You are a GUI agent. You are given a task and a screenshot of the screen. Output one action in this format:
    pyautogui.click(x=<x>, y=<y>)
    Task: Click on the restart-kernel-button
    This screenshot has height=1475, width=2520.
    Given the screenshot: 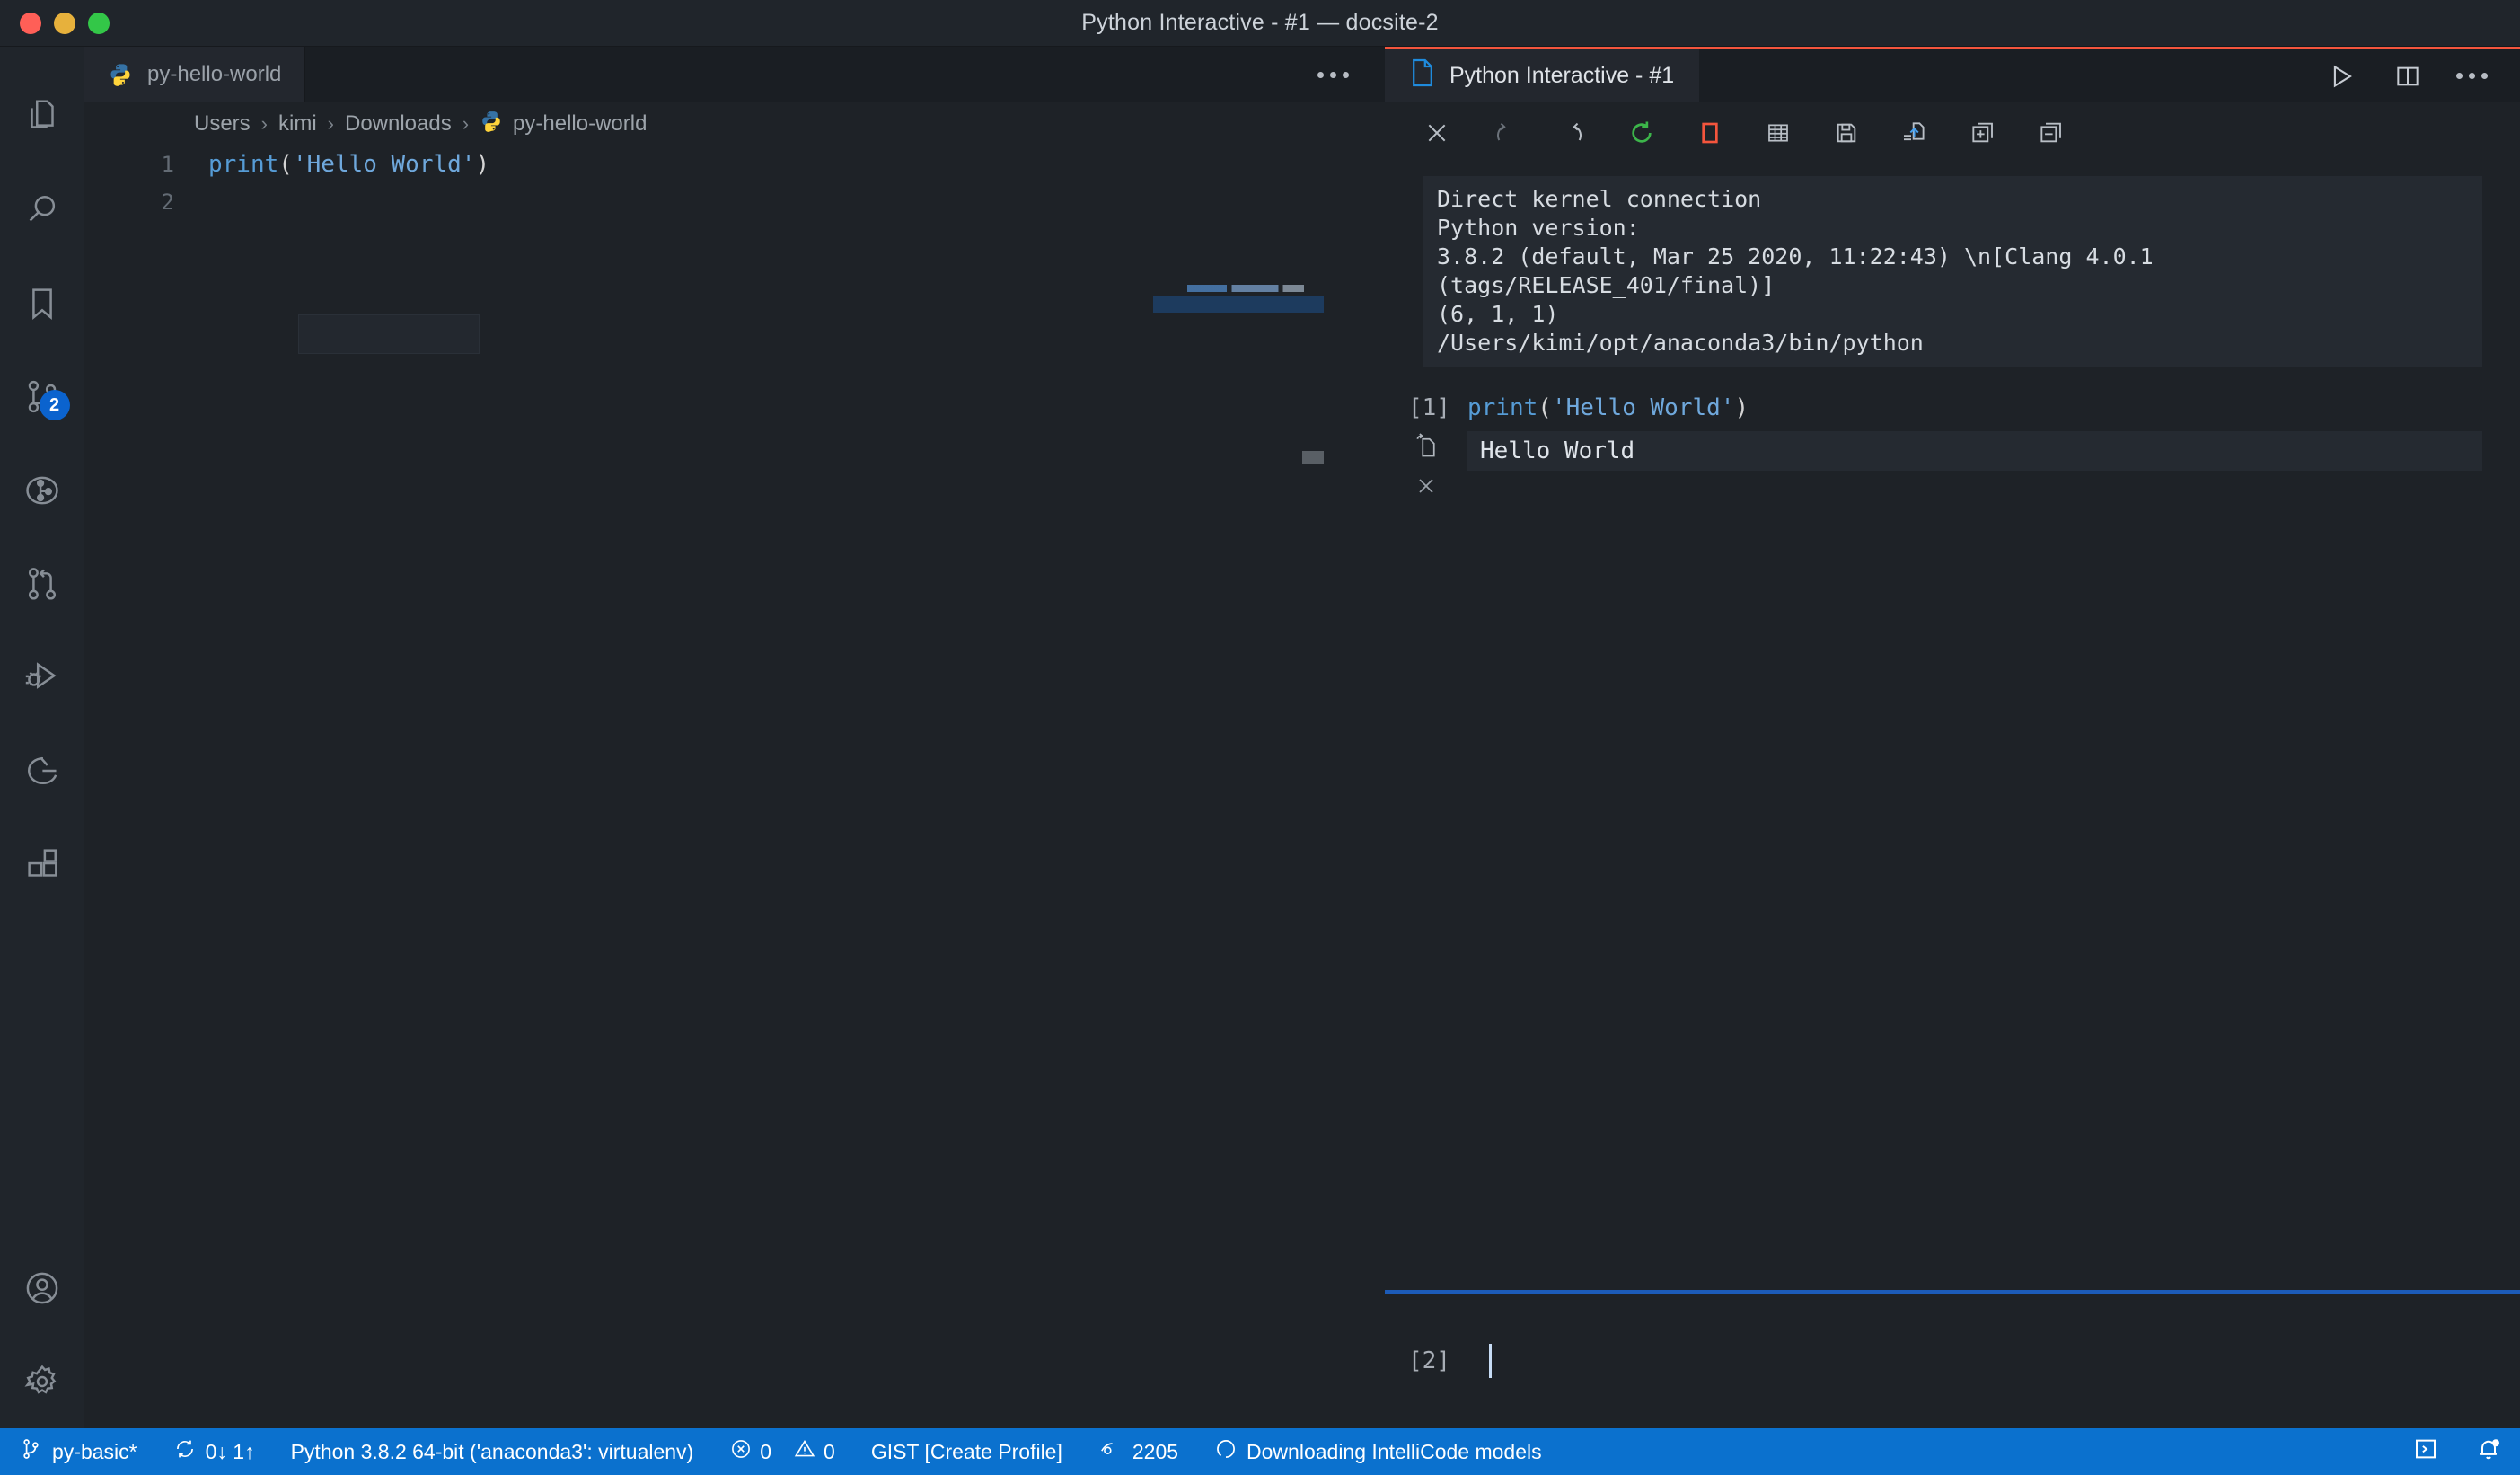 What is the action you would take?
    pyautogui.click(x=1642, y=133)
    